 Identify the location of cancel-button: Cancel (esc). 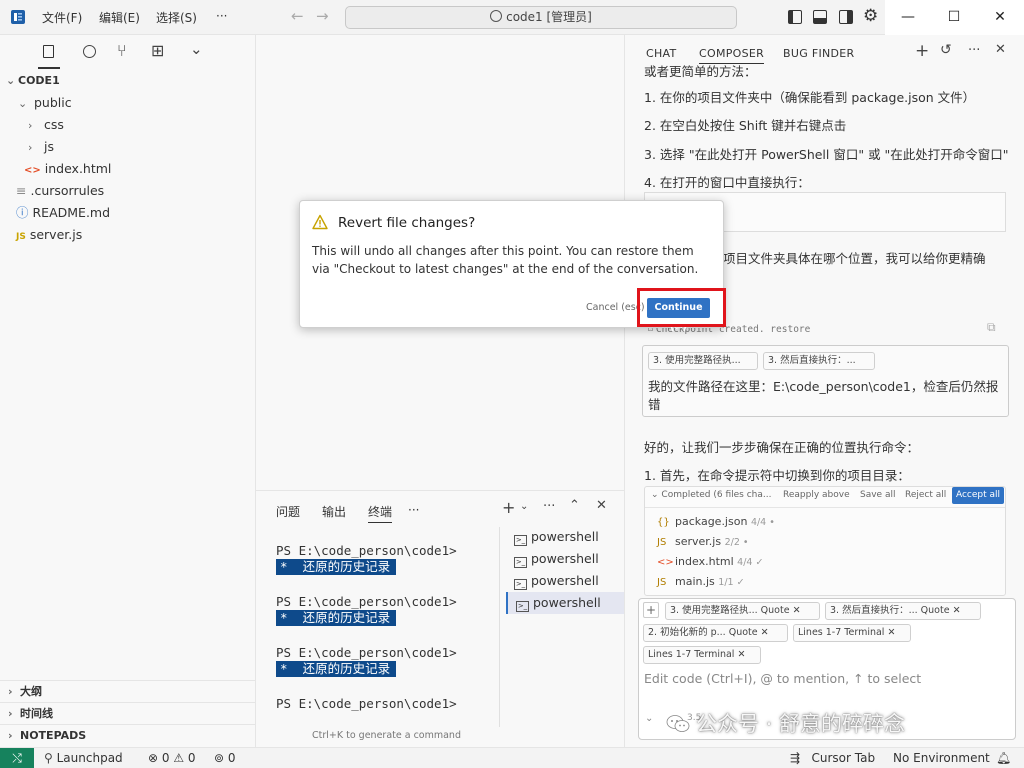
(615, 307).